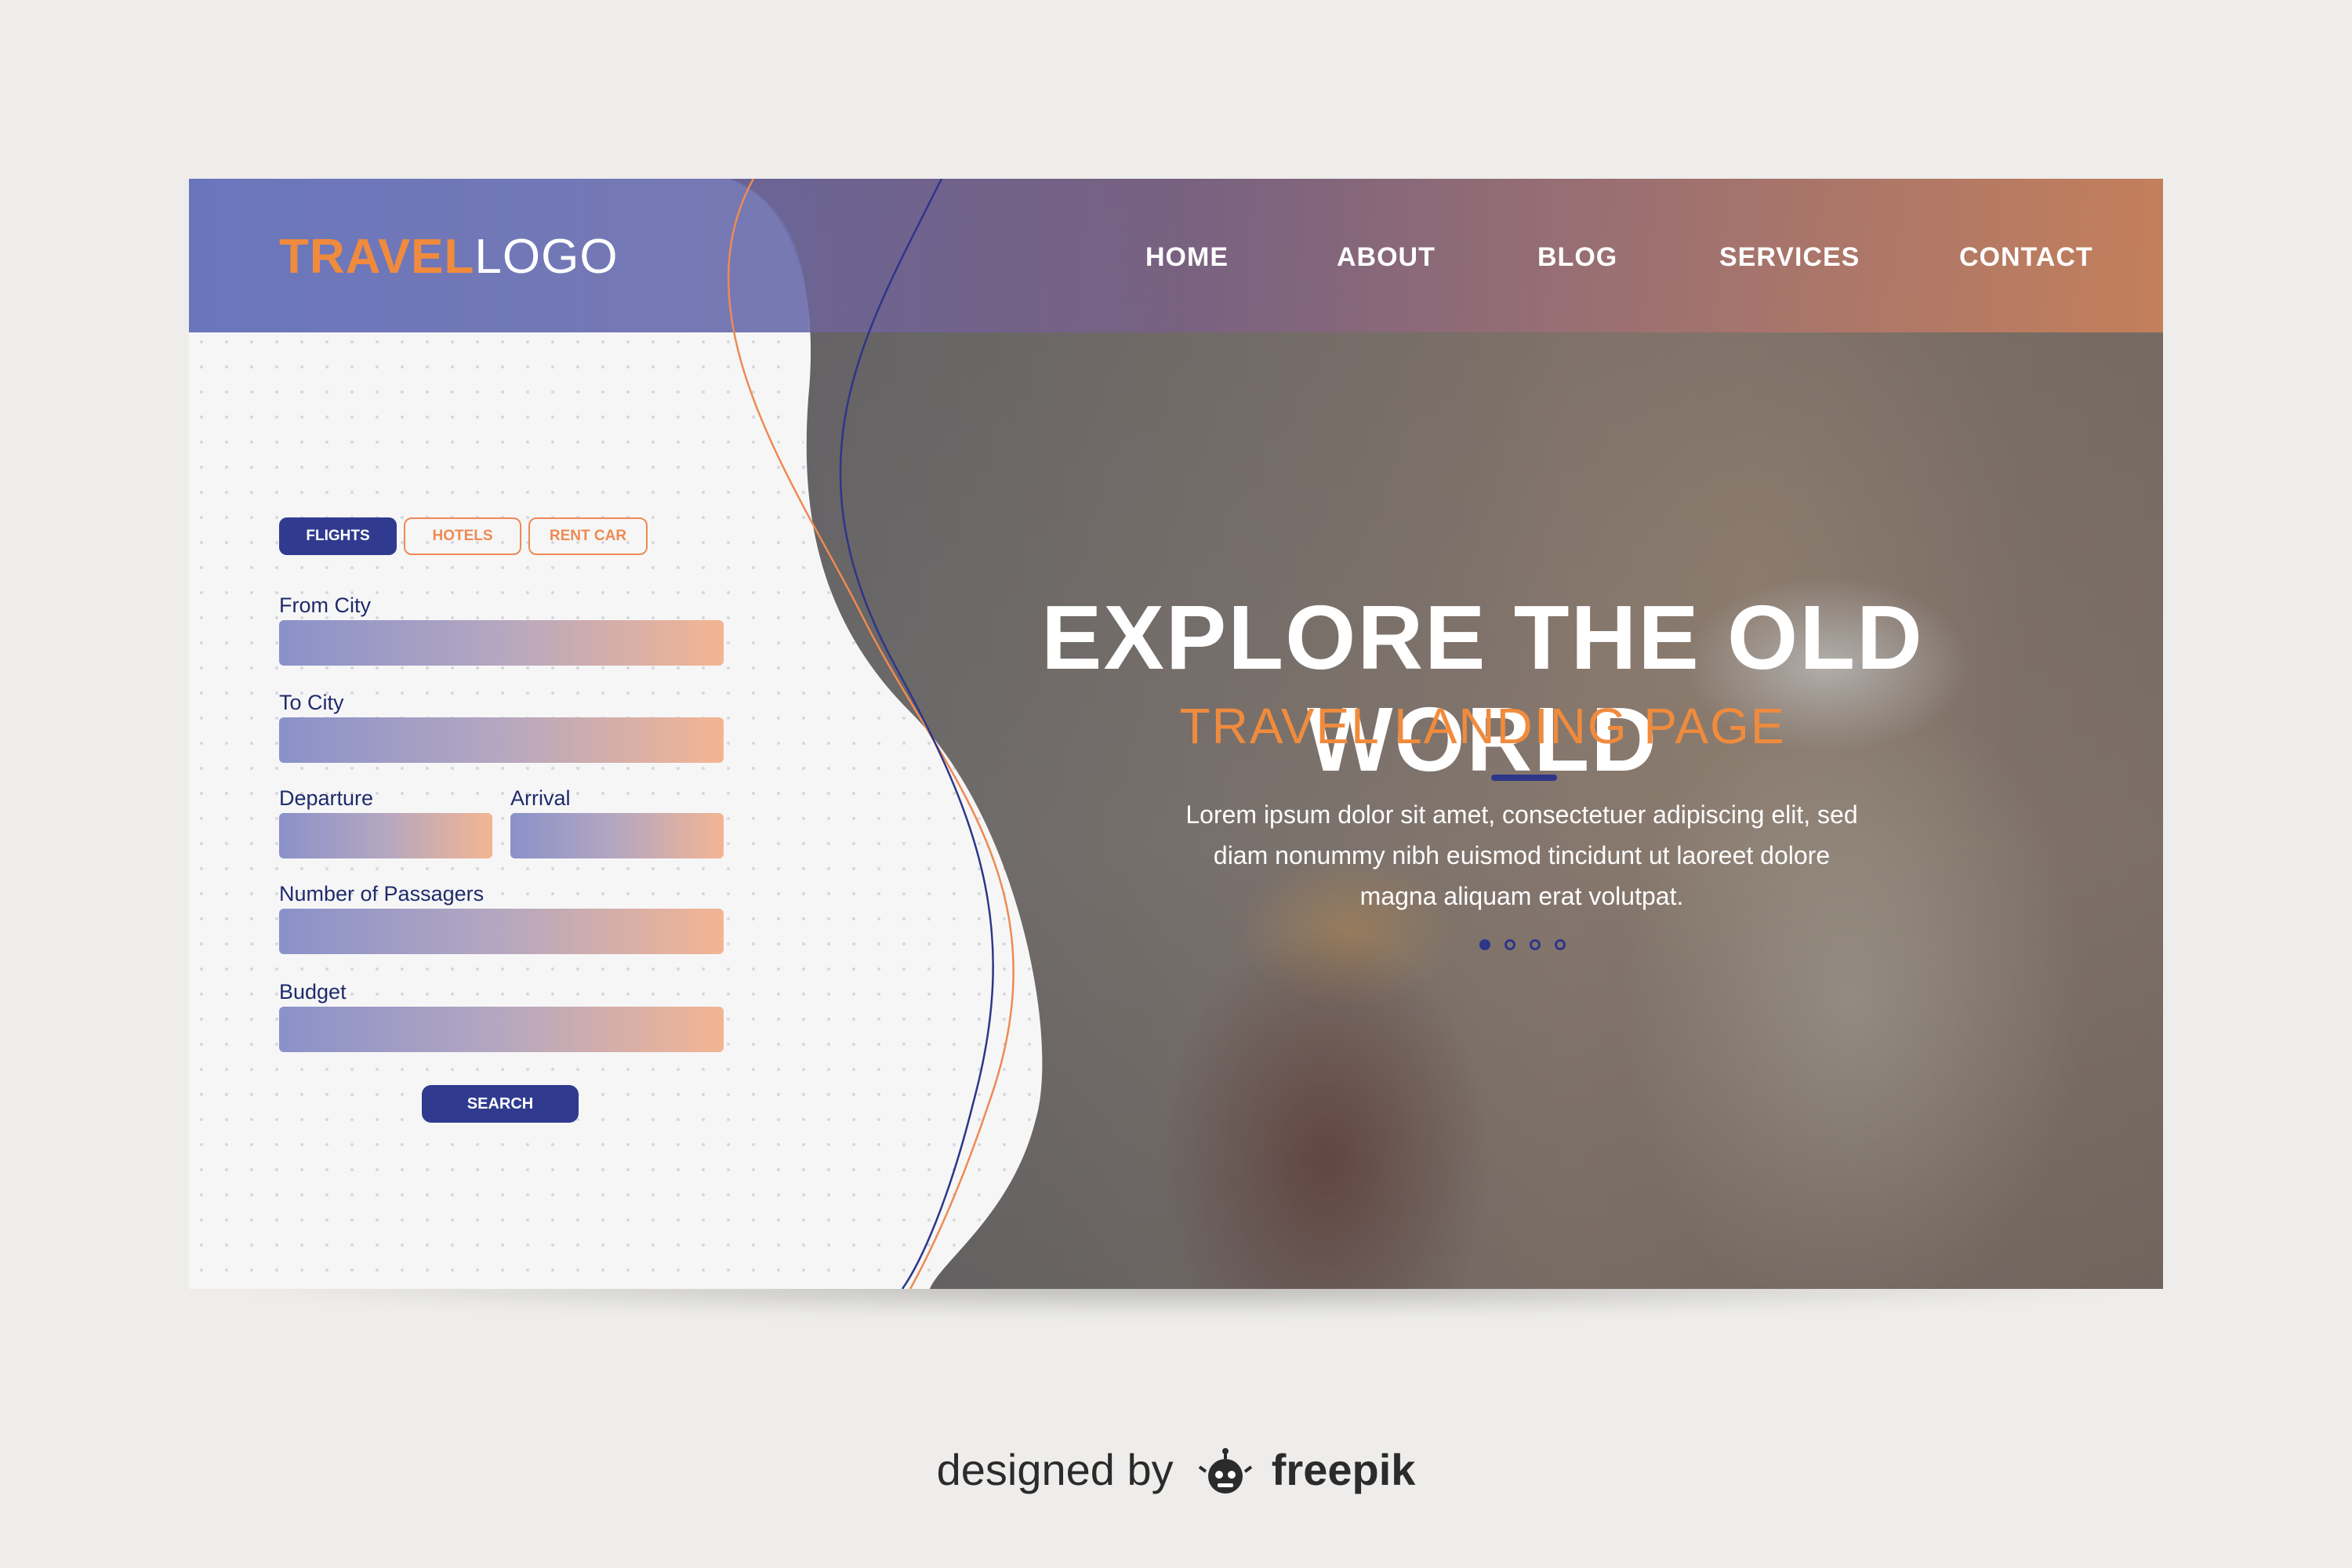 The width and height of the screenshot is (2352, 1568). I want to click on departure-input, so click(385, 835).